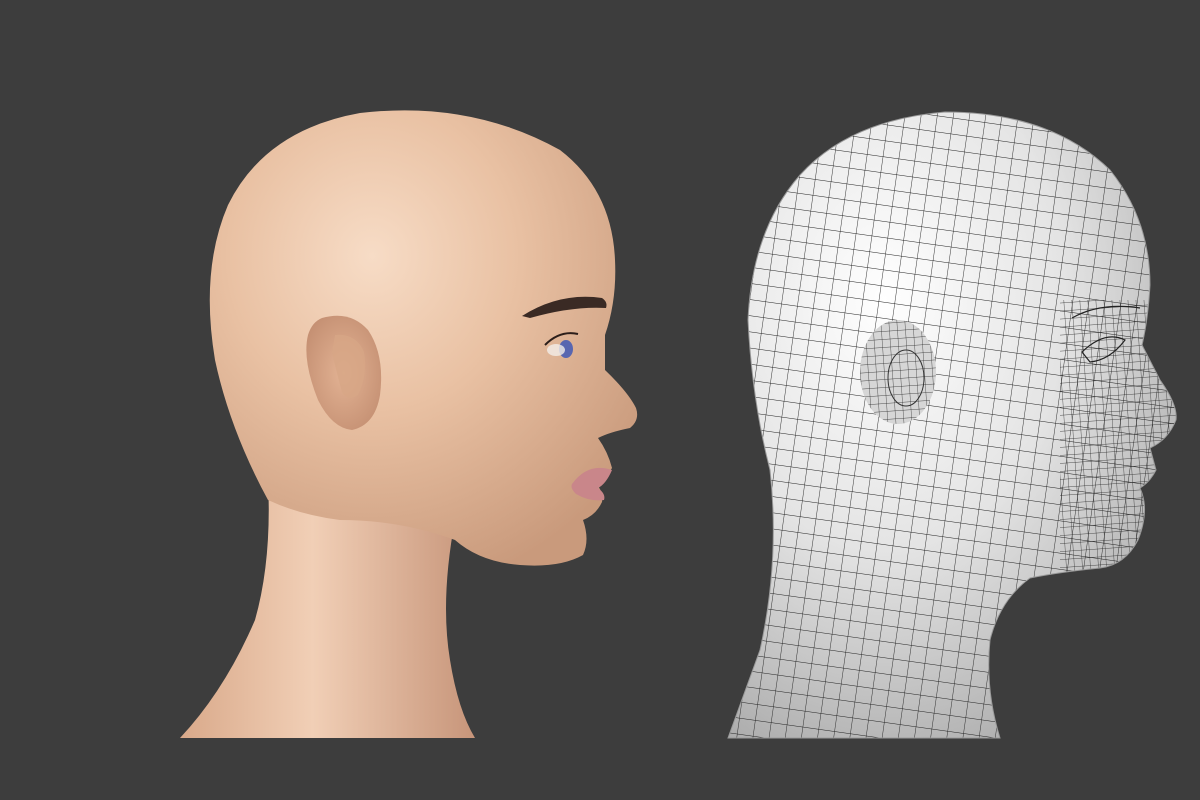 The width and height of the screenshot is (1200, 800). Describe the element at coordinates (556, 350) in the screenshot. I see `eye-white` at that location.